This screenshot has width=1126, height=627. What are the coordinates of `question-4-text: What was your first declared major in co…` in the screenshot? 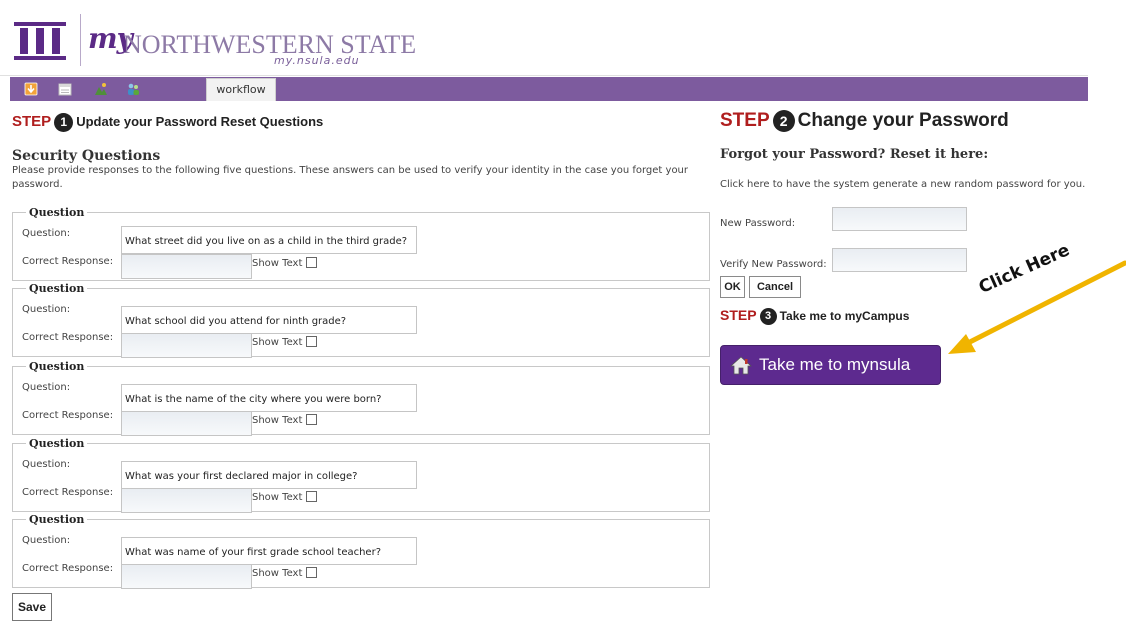 It's located at (269, 475).